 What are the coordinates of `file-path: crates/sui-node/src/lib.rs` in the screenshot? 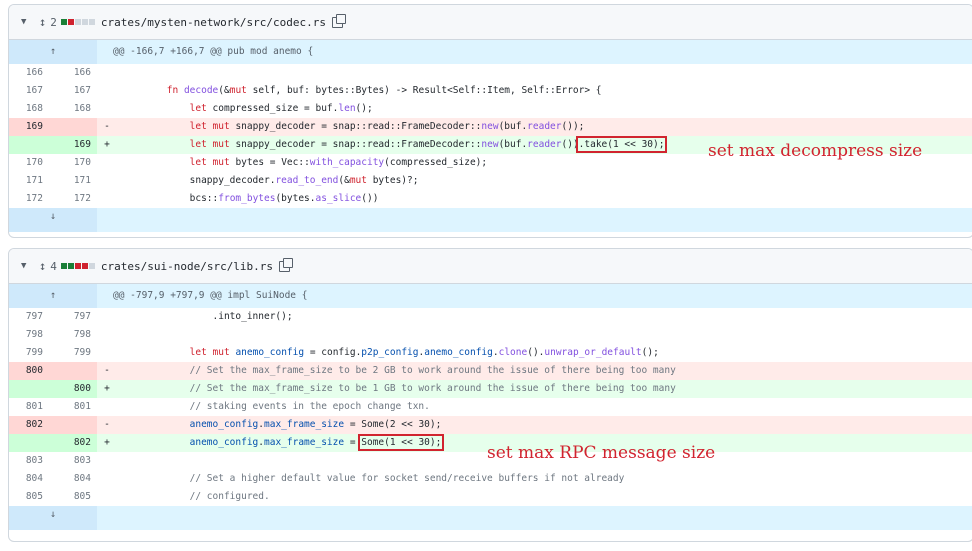 It's located at (187, 266).